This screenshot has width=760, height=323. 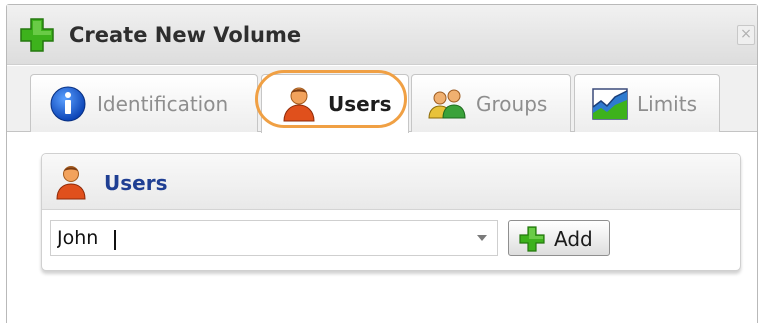 What do you see at coordinates (360, 104) in the screenshot?
I see `tab-users-label: Users` at bounding box center [360, 104].